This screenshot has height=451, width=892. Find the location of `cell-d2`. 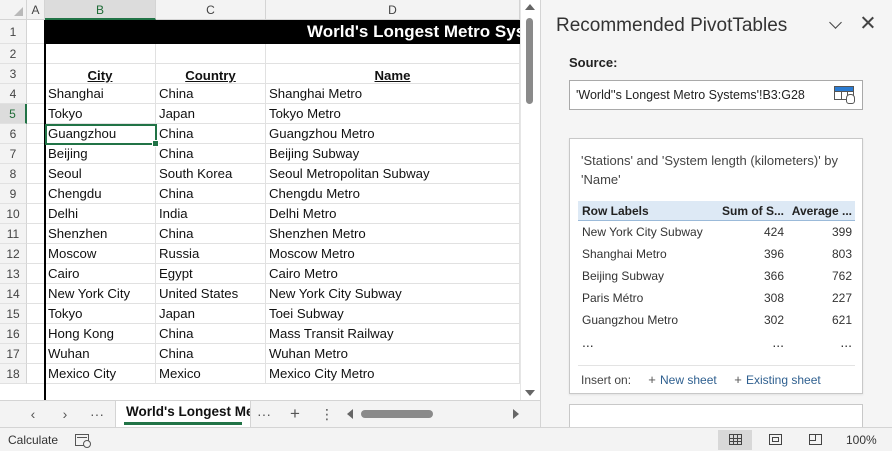

cell-d2 is located at coordinates (393, 54).